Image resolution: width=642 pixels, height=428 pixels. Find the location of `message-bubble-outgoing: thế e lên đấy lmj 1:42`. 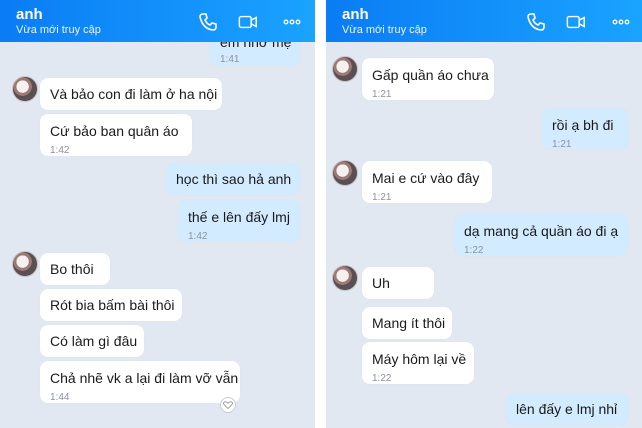

message-bubble-outgoing: thế e lên đấy lmj 1:42 is located at coordinates (239, 221).